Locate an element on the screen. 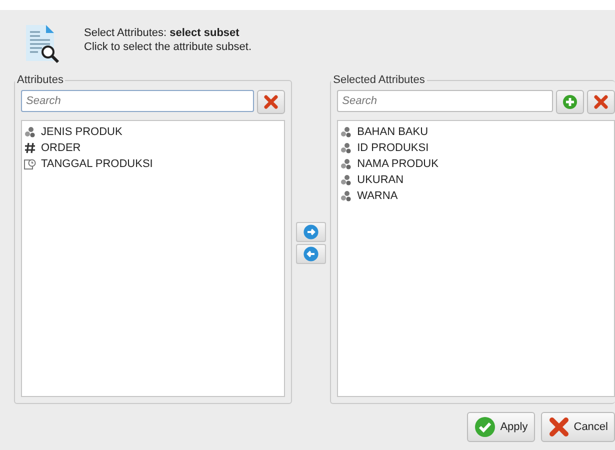  attribute-item: WARNA is located at coordinates (377, 196).